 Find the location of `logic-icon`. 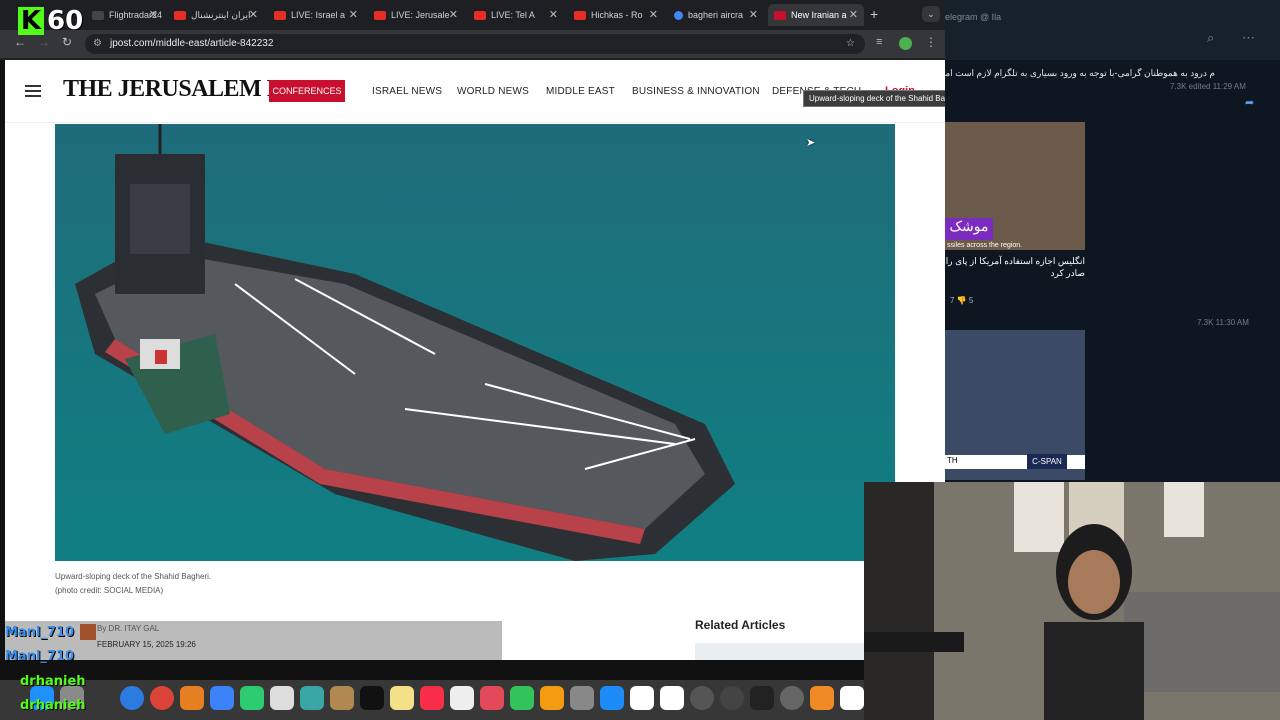

logic-icon is located at coordinates (702, 698).